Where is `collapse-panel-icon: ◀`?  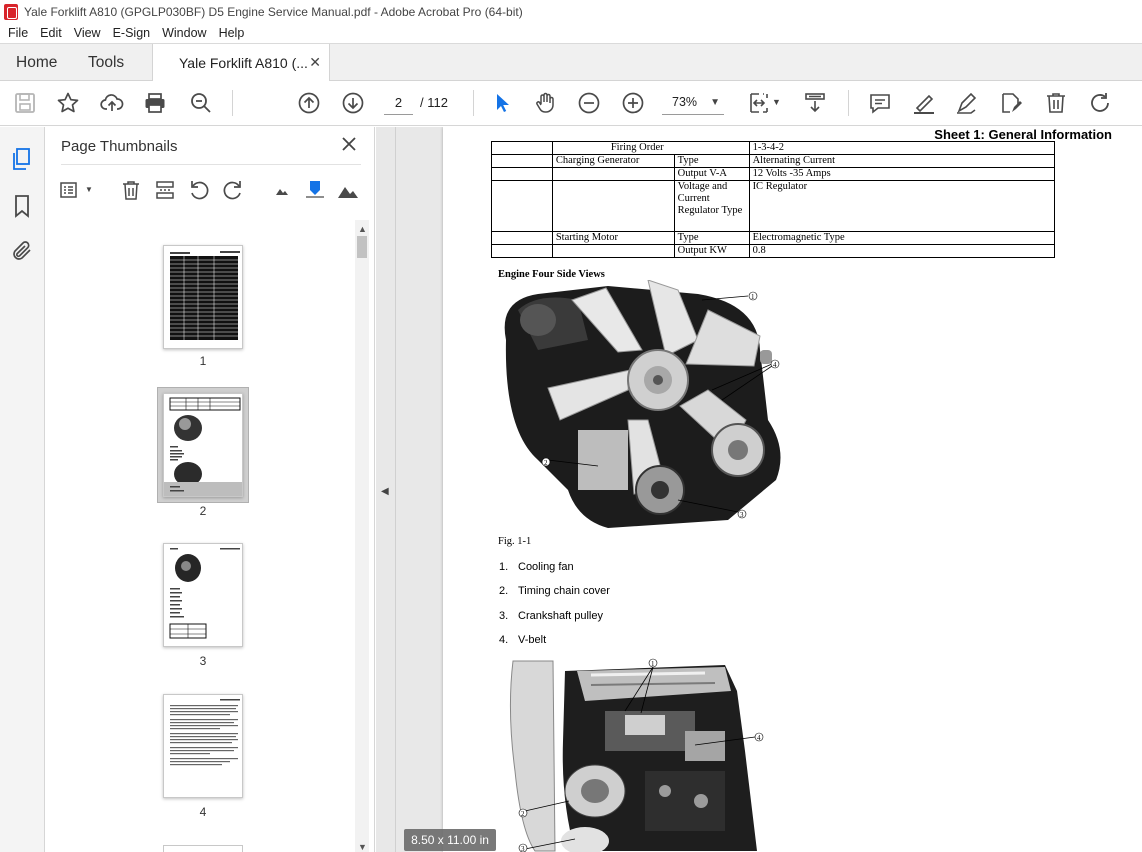 collapse-panel-icon: ◀ is located at coordinates (385, 491).